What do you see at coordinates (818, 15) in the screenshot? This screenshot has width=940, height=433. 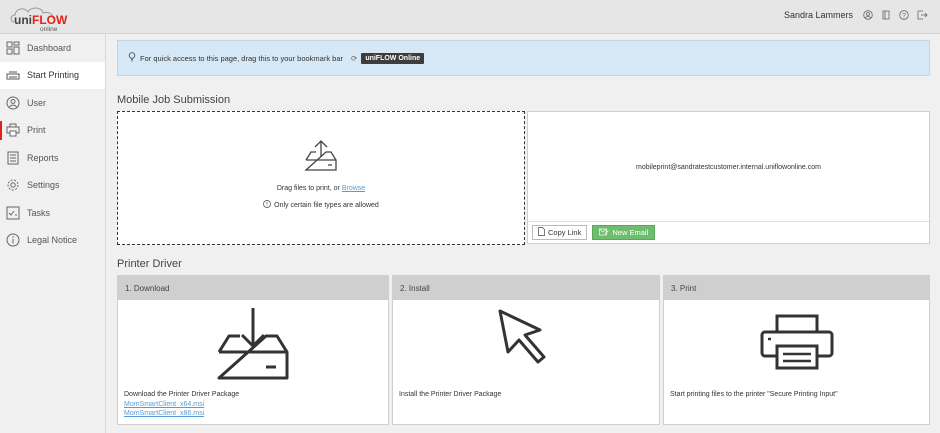 I see `user-name: Sandra Lammers` at bounding box center [818, 15].